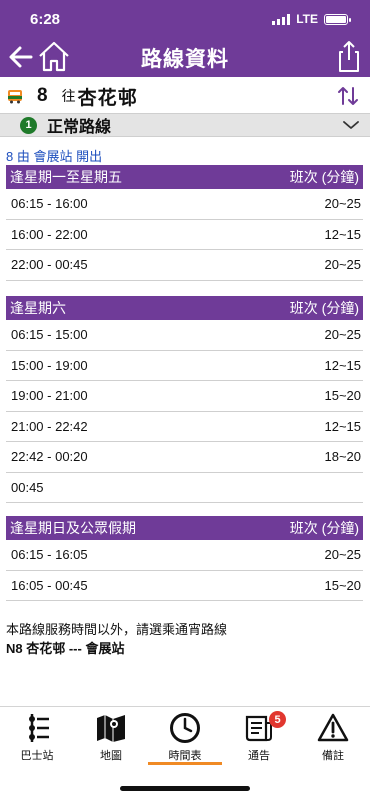  What do you see at coordinates (184, 308) in the screenshot?
I see `section-header: 逢星期六 班次 (分鐘)` at bounding box center [184, 308].